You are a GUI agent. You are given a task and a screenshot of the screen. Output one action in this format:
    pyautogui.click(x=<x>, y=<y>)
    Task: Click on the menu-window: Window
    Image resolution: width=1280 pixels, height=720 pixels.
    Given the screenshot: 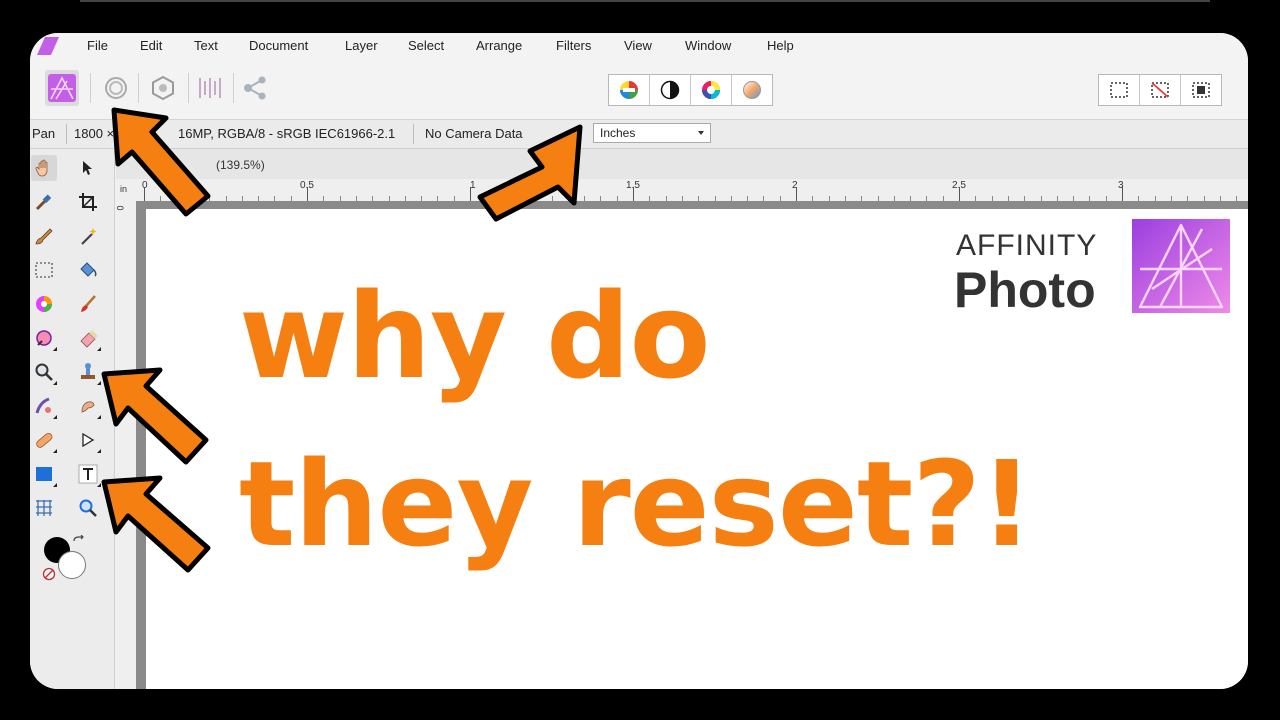 What is the action you would take?
    pyautogui.click(x=708, y=45)
    